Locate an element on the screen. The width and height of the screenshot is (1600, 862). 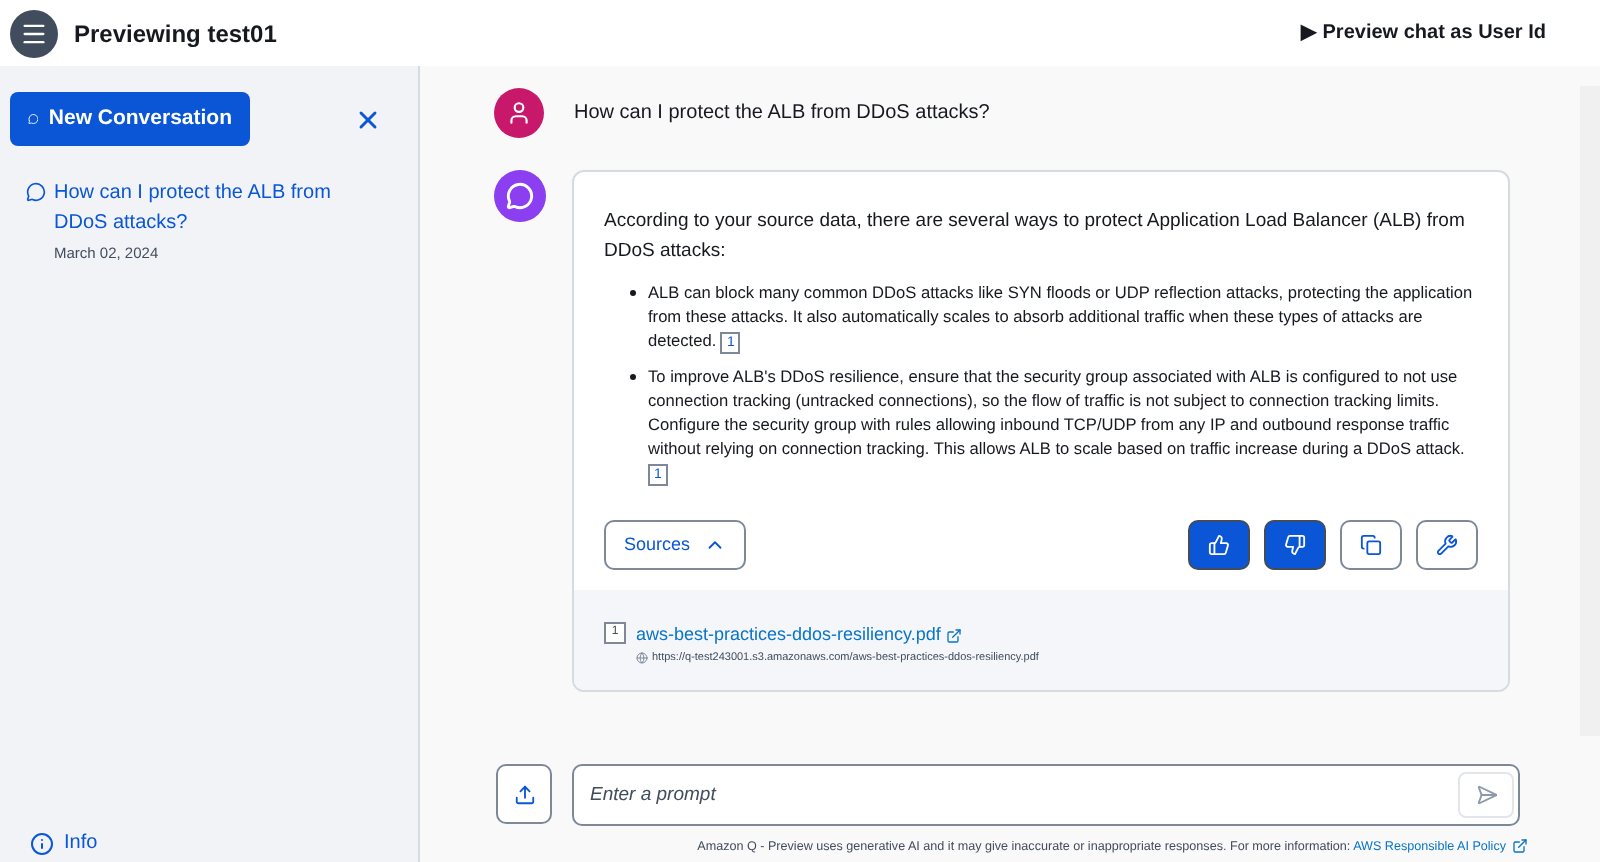
preview-toggle: ▶ Preview chat as User Id is located at coordinates (1423, 33).